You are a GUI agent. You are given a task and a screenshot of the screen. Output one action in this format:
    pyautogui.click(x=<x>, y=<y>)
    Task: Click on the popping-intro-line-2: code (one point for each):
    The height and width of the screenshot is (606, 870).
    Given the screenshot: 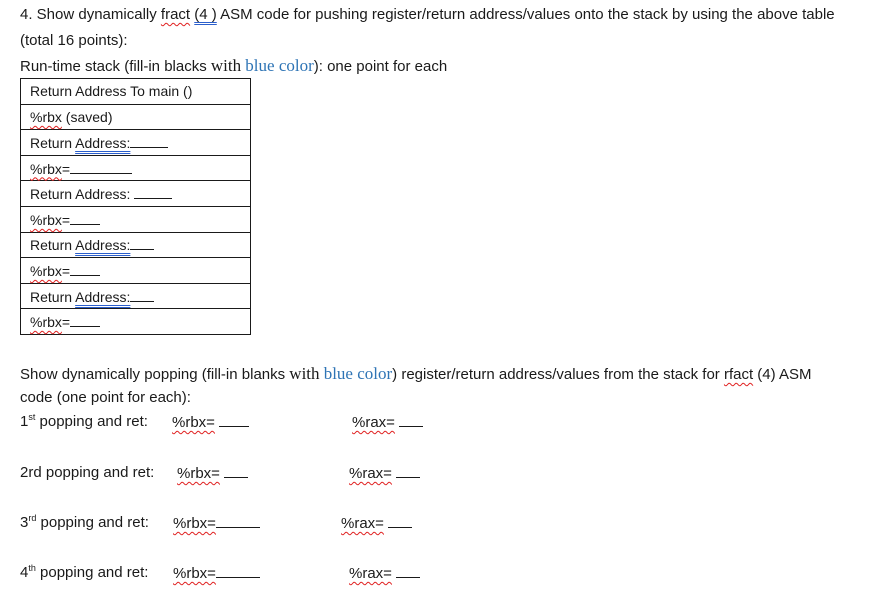 What is the action you would take?
    pyautogui.click(x=105, y=397)
    